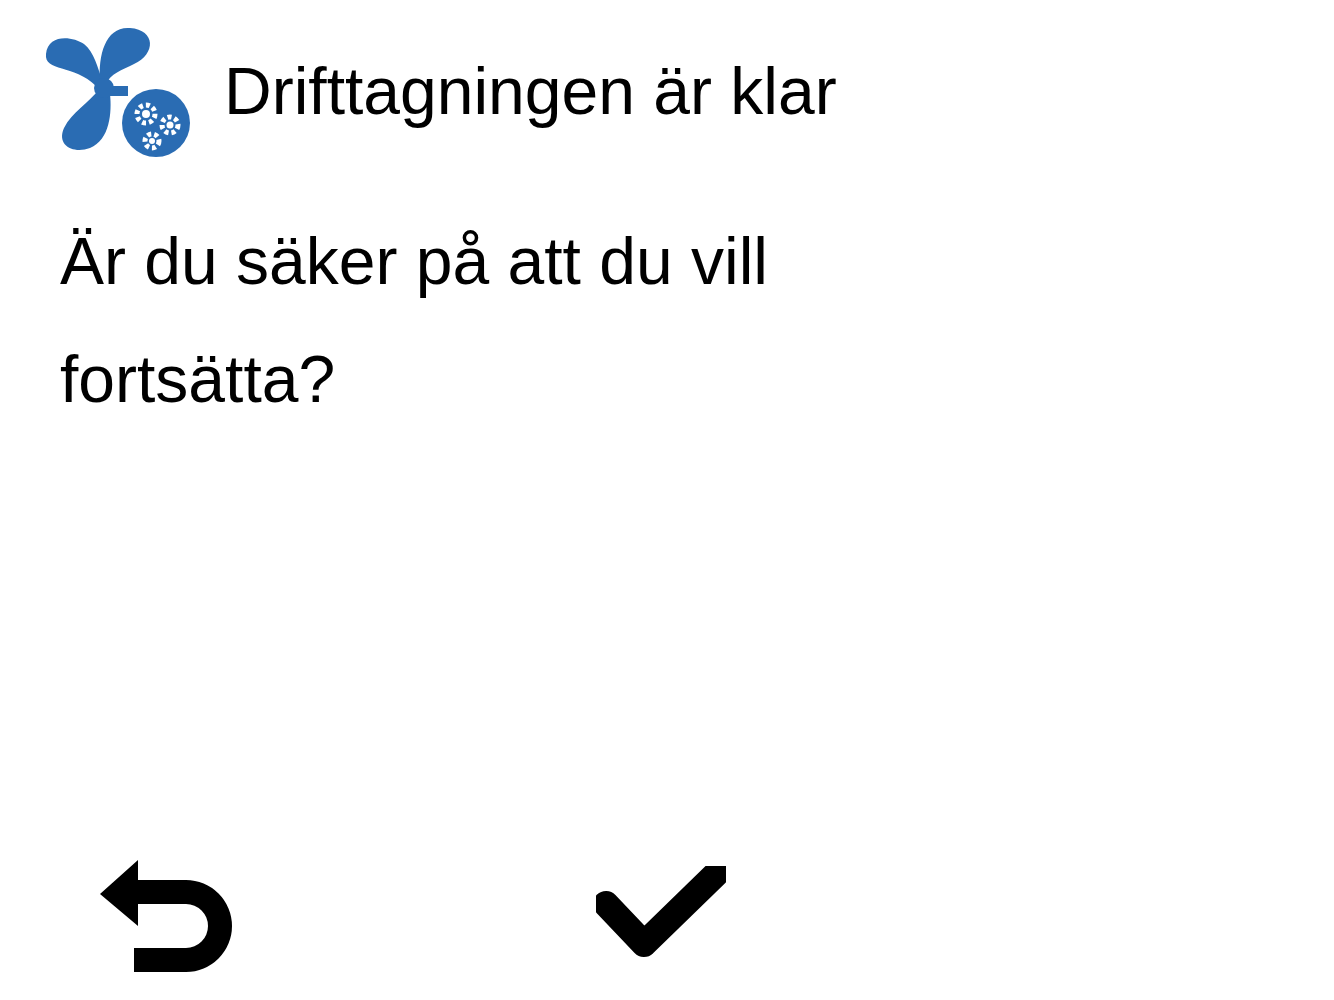  I want to click on screen-title: Drifttagningen är klar, so click(530, 91).